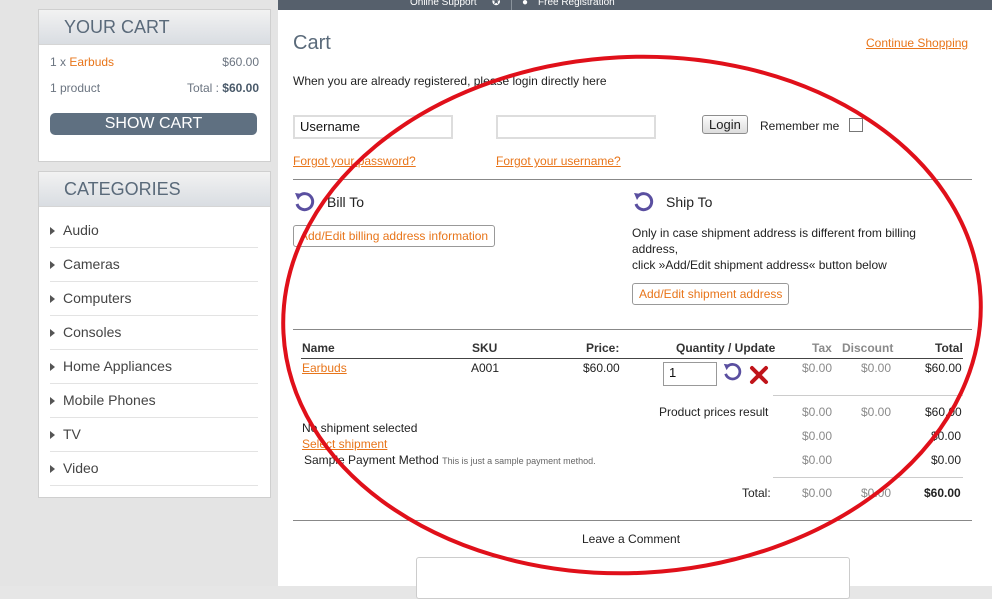 This screenshot has height=599, width=992. I want to click on cart-item-name: Earbuds, so click(91, 62).